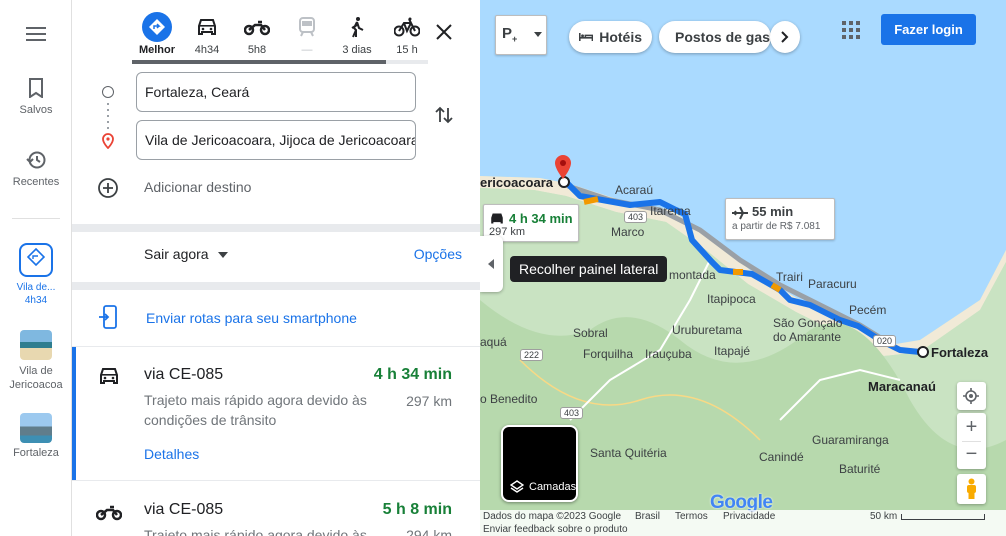 The height and width of the screenshot is (536, 1006). Describe the element at coordinates (902, 386) in the screenshot. I see `place-maracanau: Maracanaú` at that location.